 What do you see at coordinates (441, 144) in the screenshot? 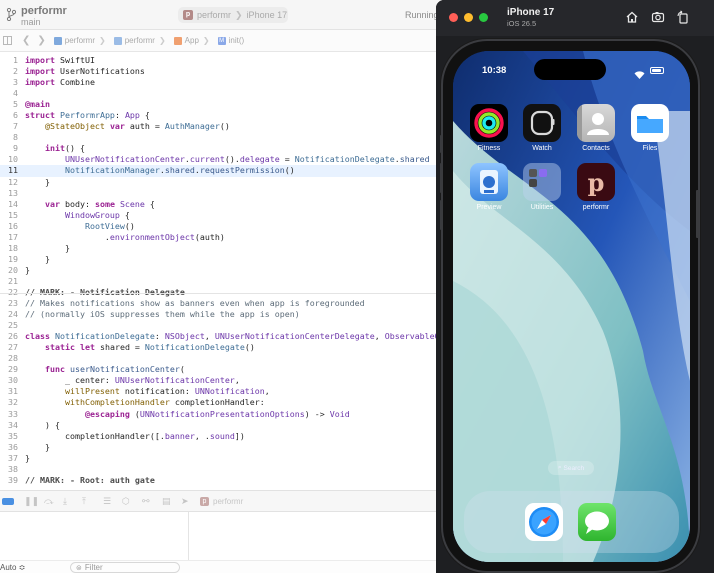
I see `action-button` at bounding box center [441, 144].